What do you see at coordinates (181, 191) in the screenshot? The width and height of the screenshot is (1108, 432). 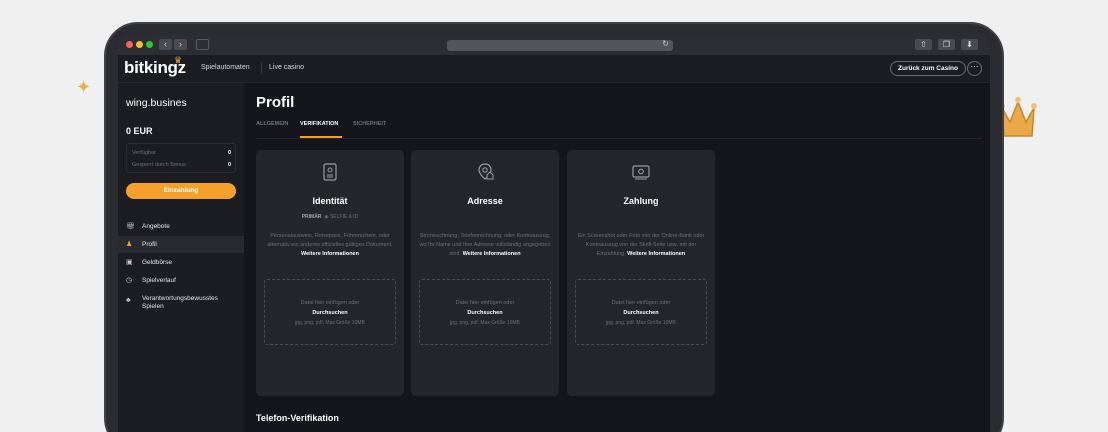 I see `deposit-button: Einzahlung` at bounding box center [181, 191].